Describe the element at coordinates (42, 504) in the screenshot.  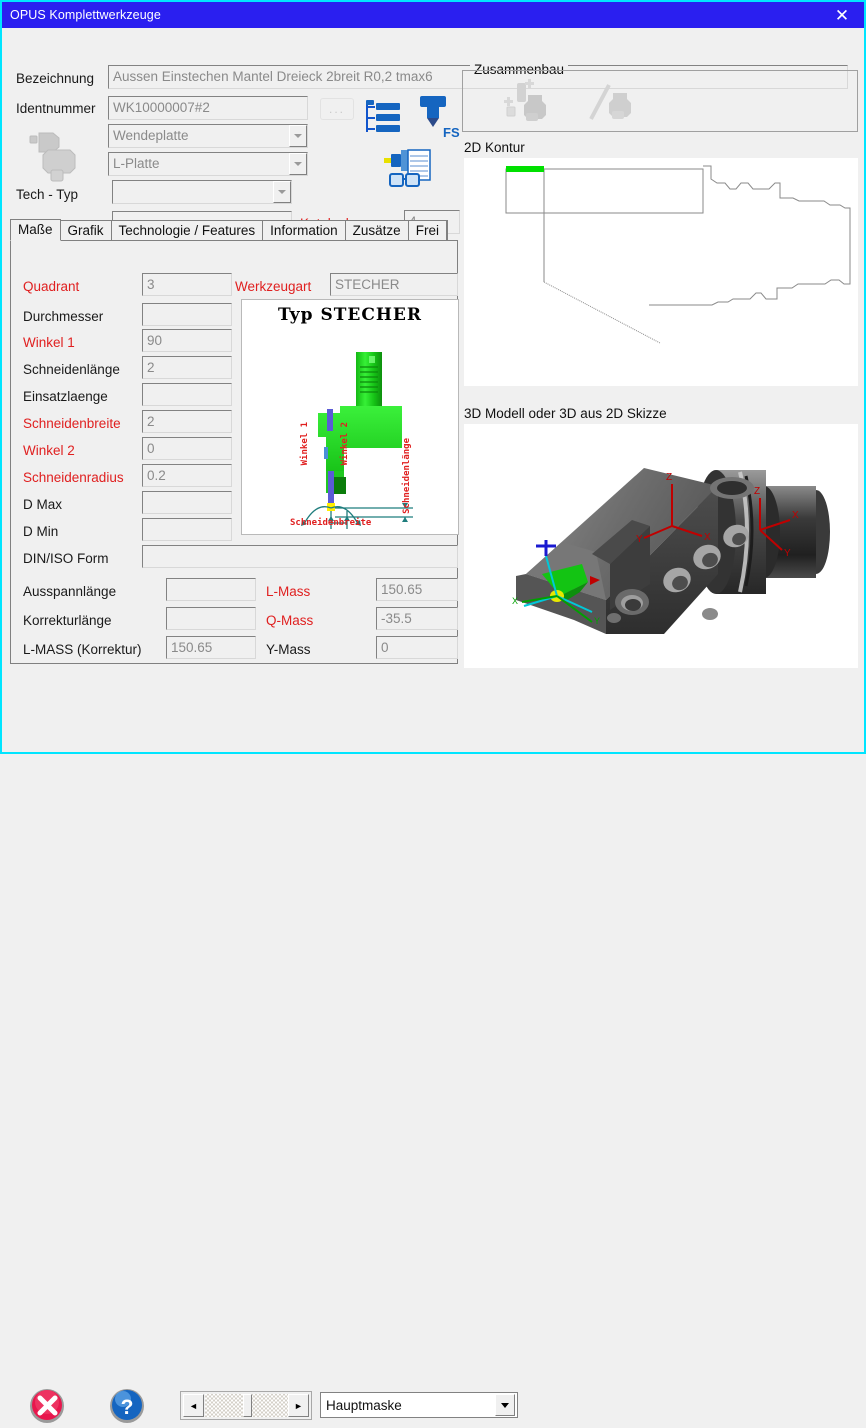
I see `dmax-label: D Max` at that location.